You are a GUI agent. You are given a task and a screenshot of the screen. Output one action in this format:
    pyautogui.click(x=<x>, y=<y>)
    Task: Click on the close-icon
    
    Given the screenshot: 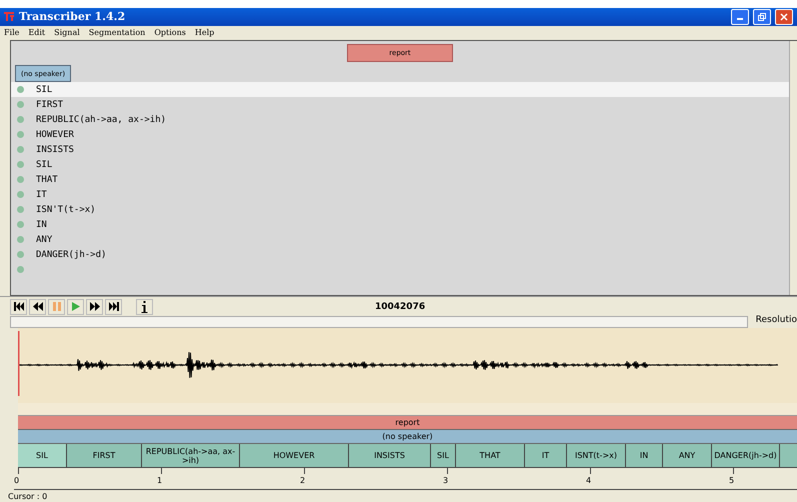 What is the action you would take?
    pyautogui.click(x=784, y=16)
    